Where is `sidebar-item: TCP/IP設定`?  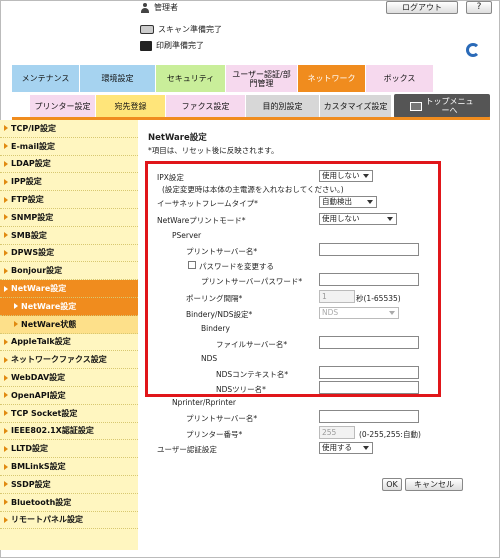
sidebar-item: TCP/IP設定 is located at coordinates (69, 129).